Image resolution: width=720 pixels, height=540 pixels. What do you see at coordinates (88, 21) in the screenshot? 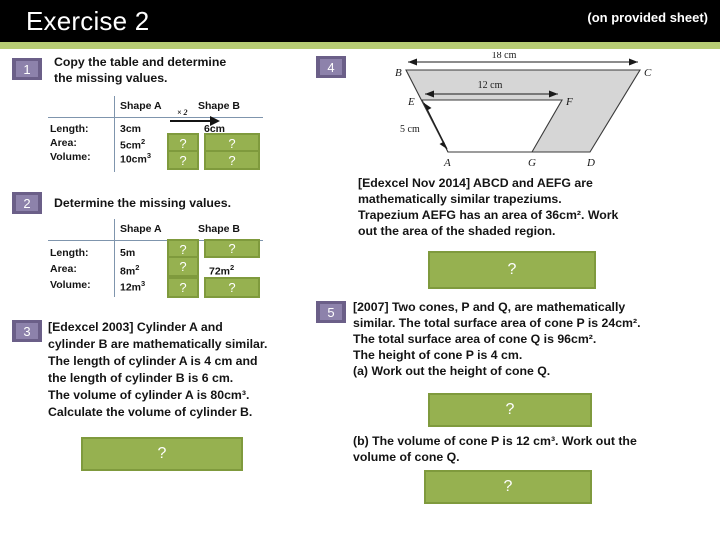
I see `page-title: Exercise 2` at bounding box center [88, 21].